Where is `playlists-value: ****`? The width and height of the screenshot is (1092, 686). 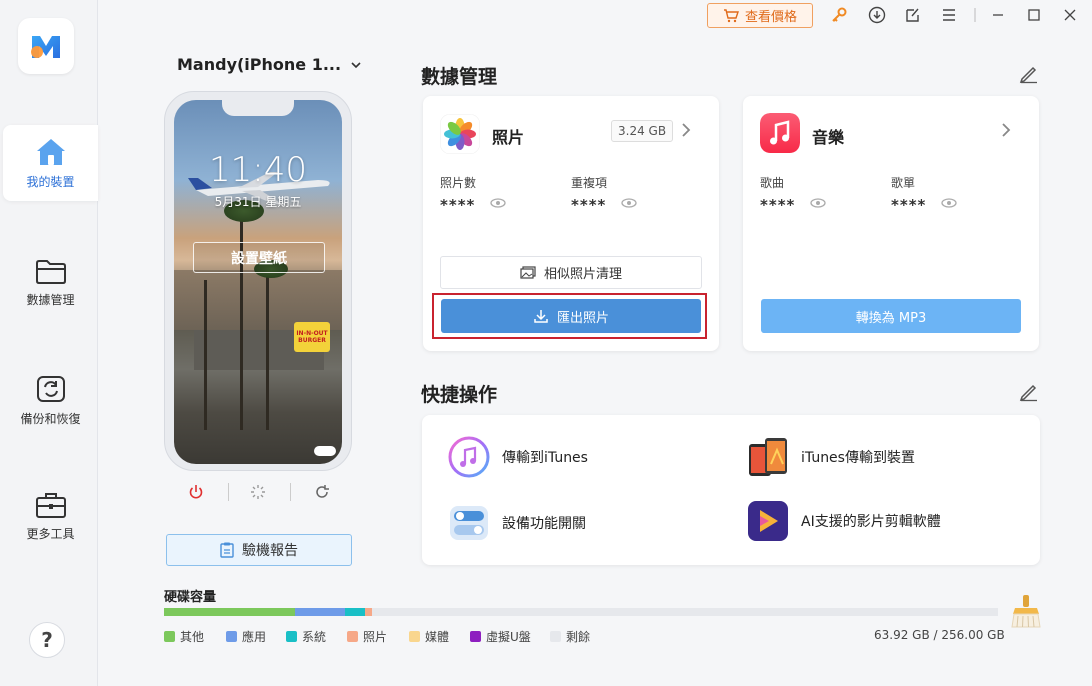 playlists-value: **** is located at coordinates (909, 205).